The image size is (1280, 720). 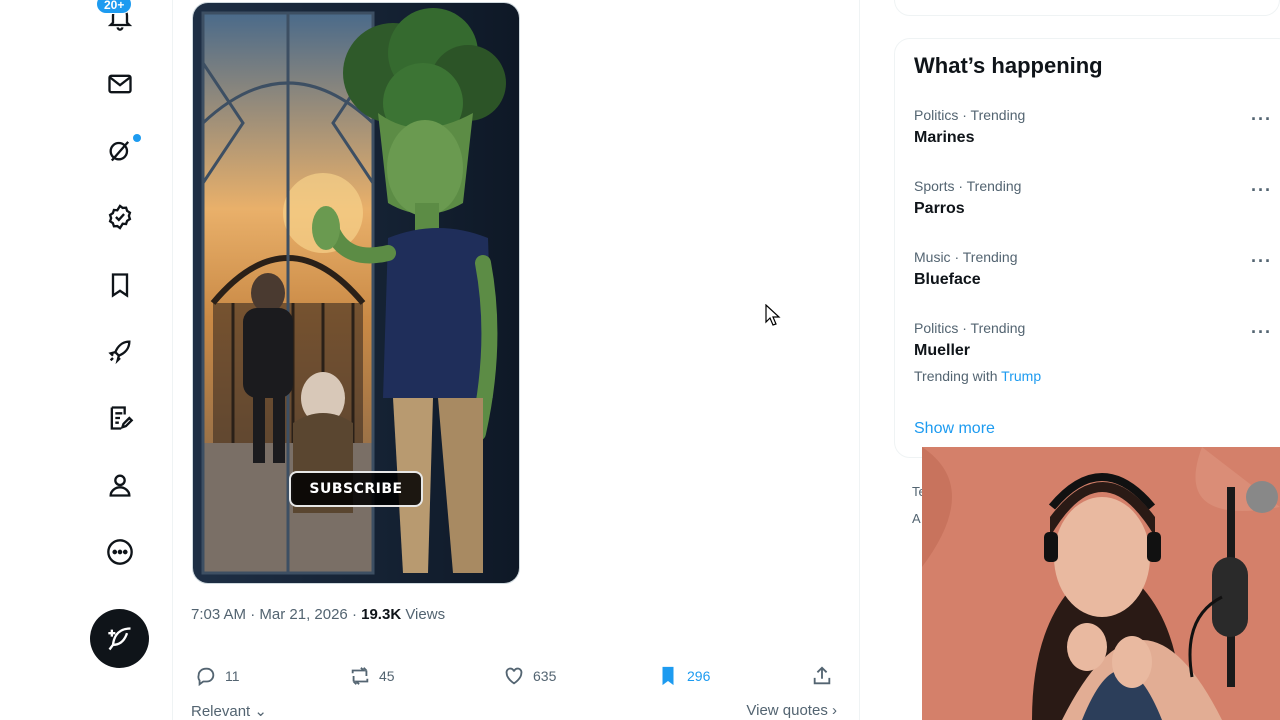 I want to click on view-quotes-label: View quotes, so click(x=787, y=710).